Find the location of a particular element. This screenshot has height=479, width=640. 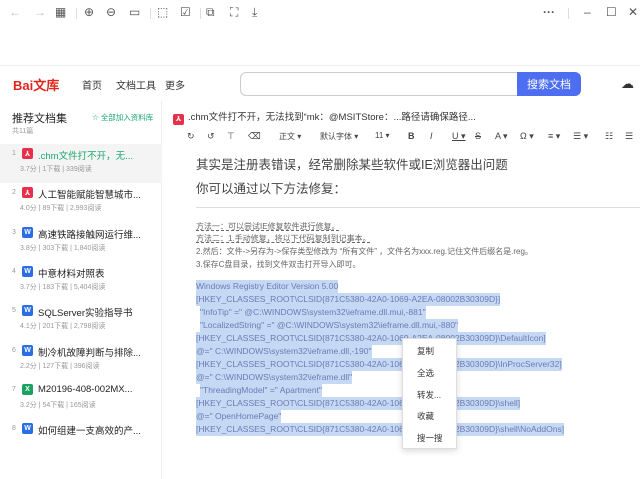

actual-size-icon: ▭ is located at coordinates (134, 12).